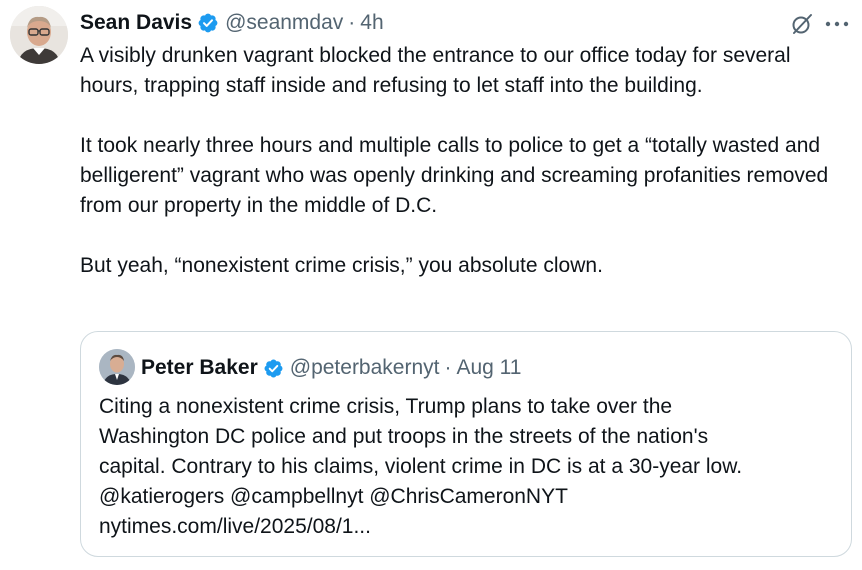 Image resolution: width=862 pixels, height=570 pixels. What do you see at coordinates (371, 23) in the screenshot?
I see `timestamp: 4h` at bounding box center [371, 23].